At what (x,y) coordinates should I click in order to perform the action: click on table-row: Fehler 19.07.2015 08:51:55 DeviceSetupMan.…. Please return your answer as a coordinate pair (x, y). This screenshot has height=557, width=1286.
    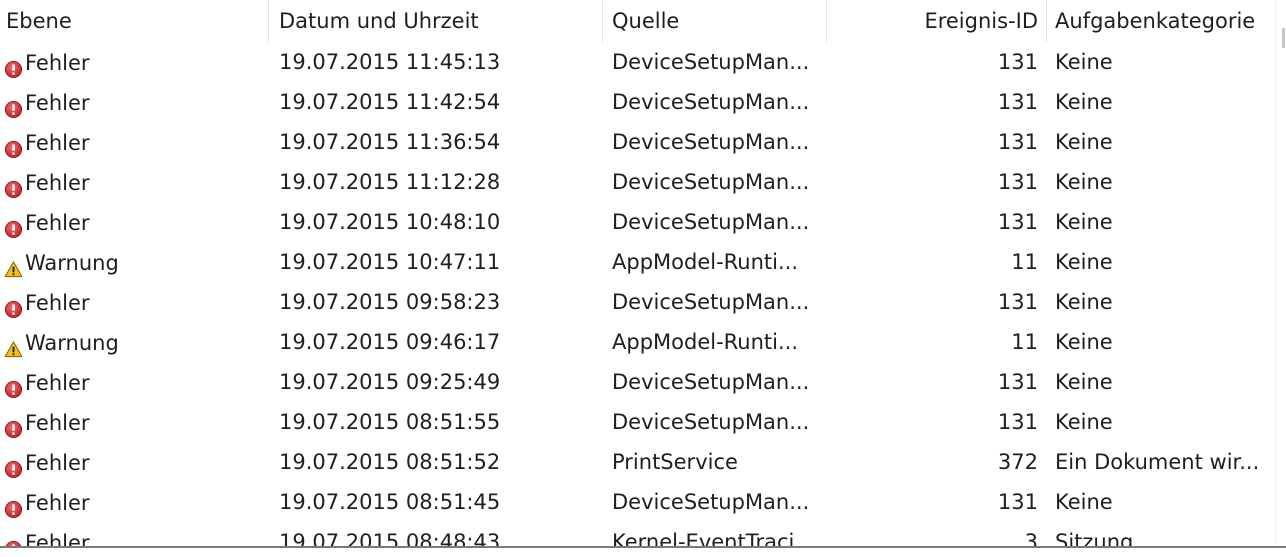
    Looking at the image, I should click on (638, 422).